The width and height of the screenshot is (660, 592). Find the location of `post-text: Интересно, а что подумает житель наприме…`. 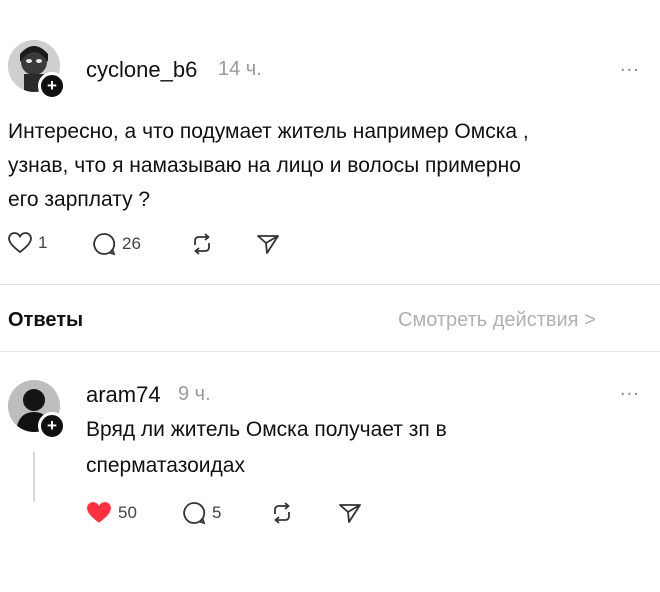

post-text: Интересно, а что подумает житель наприме… is located at coordinates (268, 165).